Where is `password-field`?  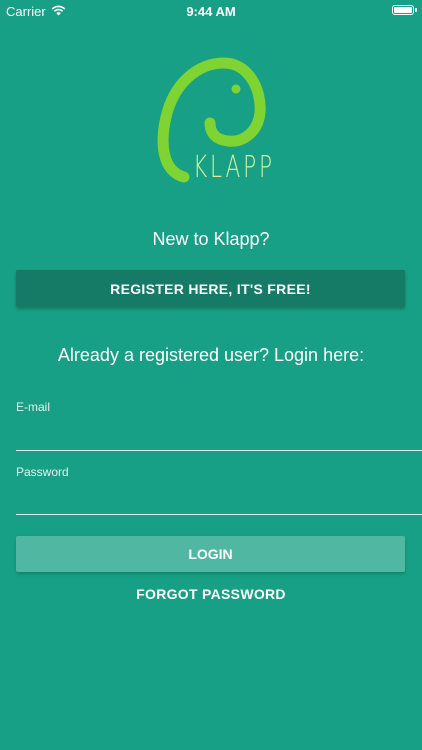 password-field is located at coordinates (219, 500).